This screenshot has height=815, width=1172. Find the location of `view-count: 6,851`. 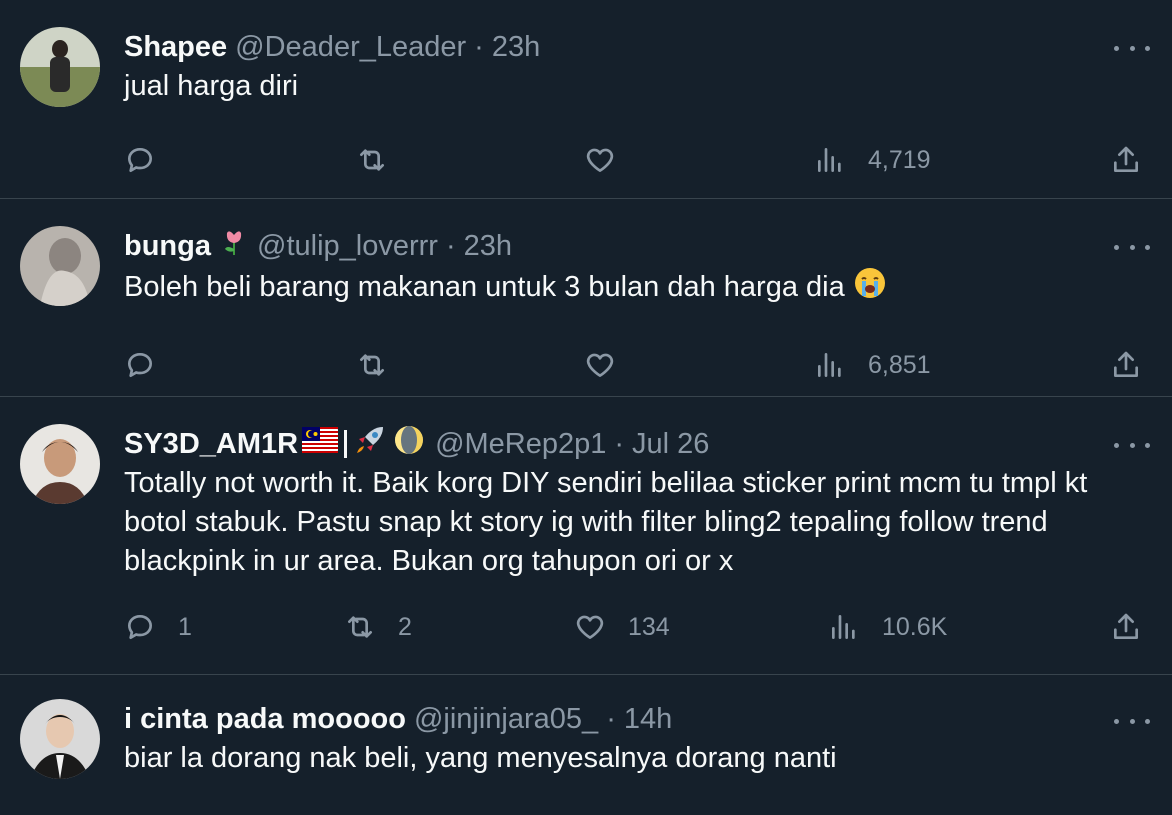

view-count: 6,851 is located at coordinates (899, 364).